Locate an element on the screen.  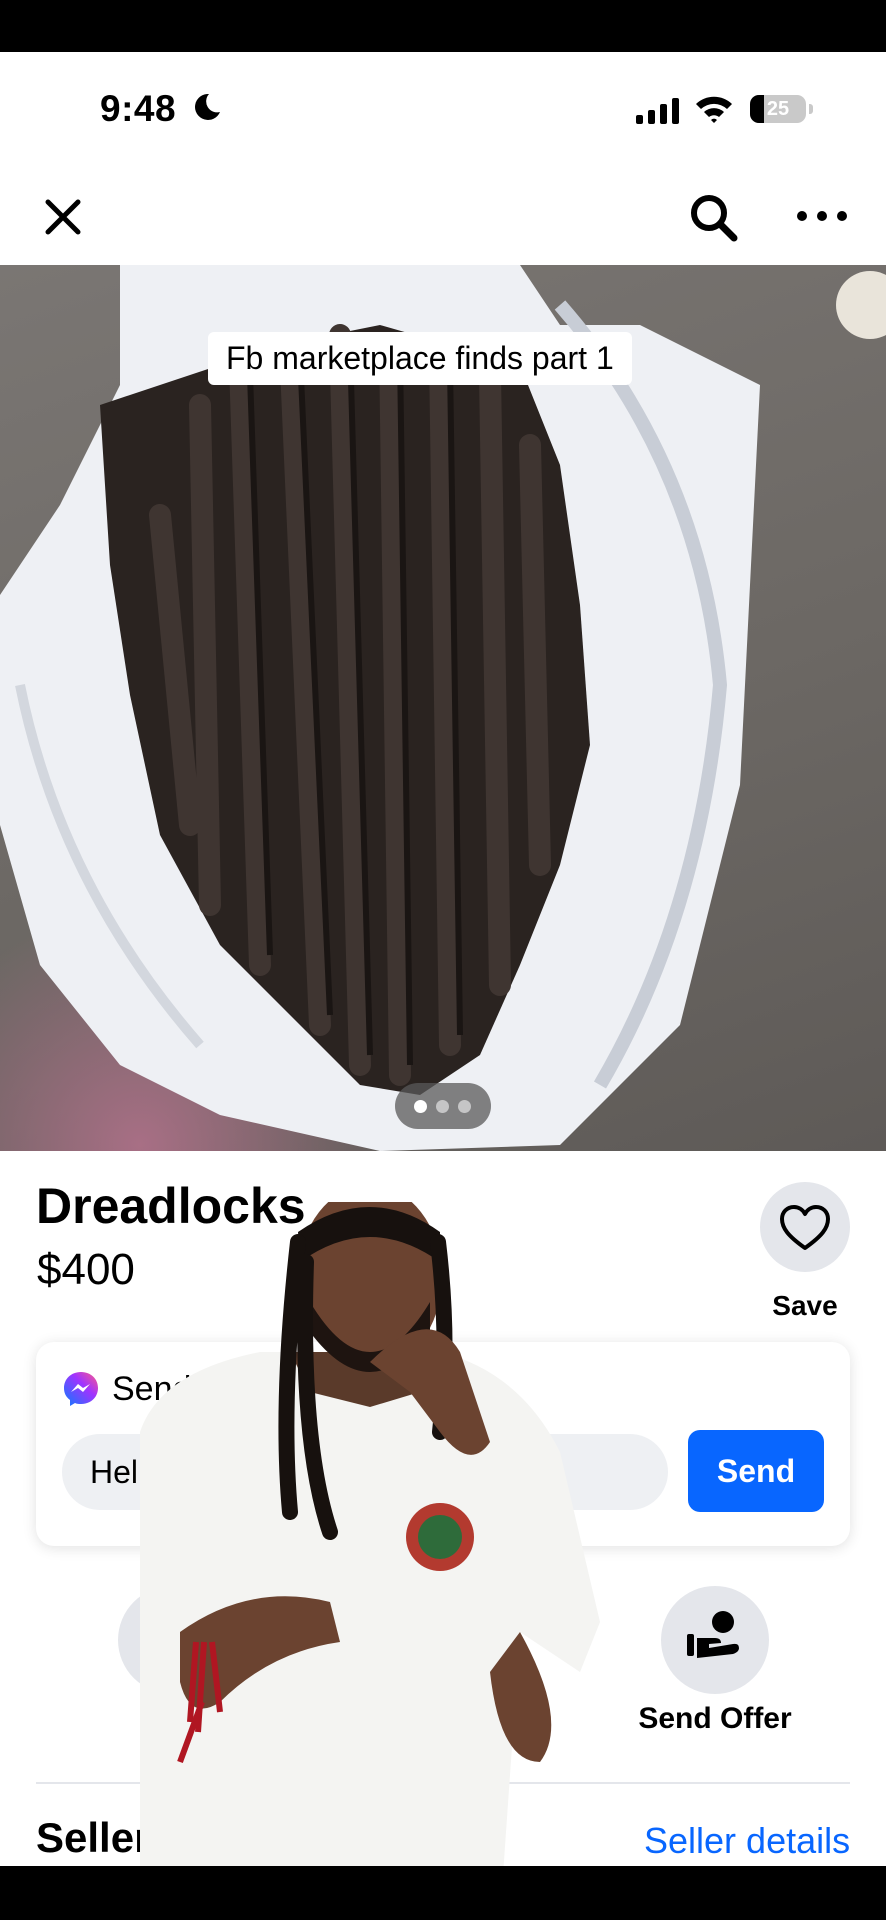
search-icon is located at coordinates (714, 218).